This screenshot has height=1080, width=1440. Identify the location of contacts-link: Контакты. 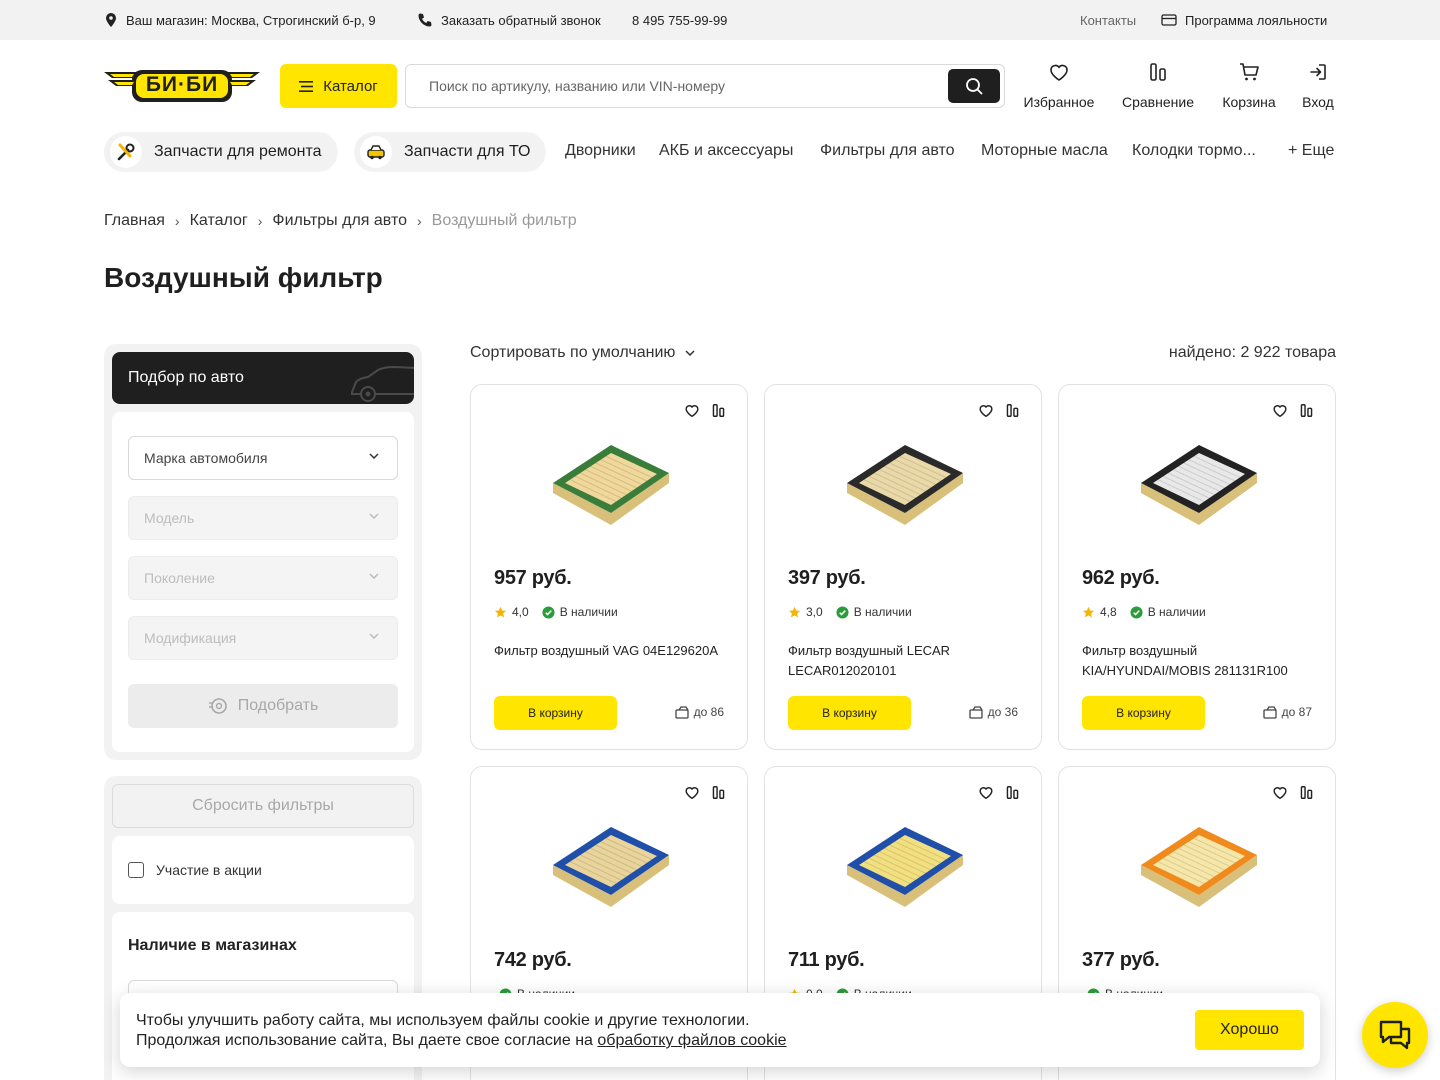
(1108, 20).